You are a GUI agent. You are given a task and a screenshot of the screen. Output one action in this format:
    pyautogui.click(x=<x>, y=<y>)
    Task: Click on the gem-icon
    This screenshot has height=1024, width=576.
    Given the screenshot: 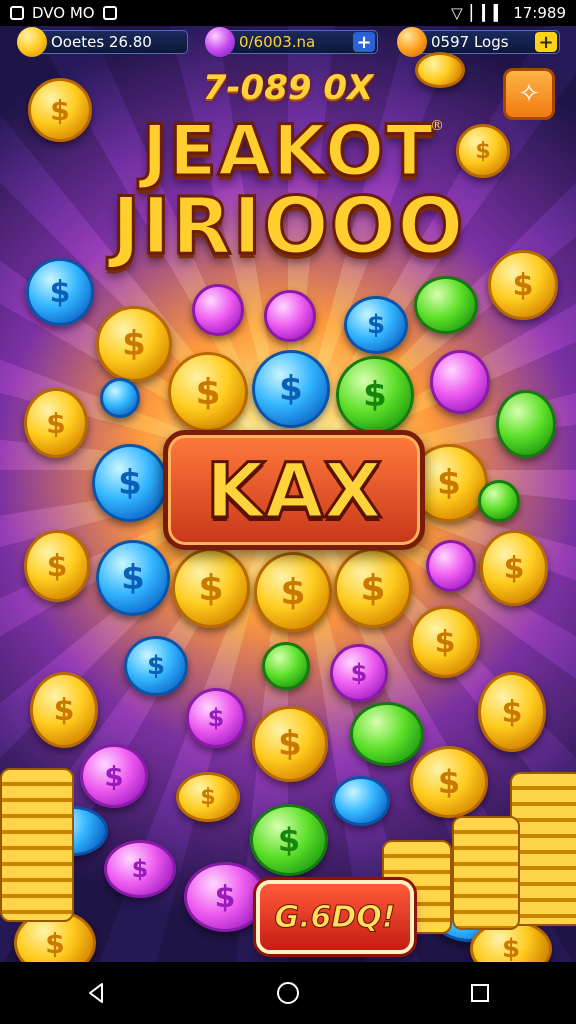 What is the action you would take?
    pyautogui.click(x=220, y=42)
    